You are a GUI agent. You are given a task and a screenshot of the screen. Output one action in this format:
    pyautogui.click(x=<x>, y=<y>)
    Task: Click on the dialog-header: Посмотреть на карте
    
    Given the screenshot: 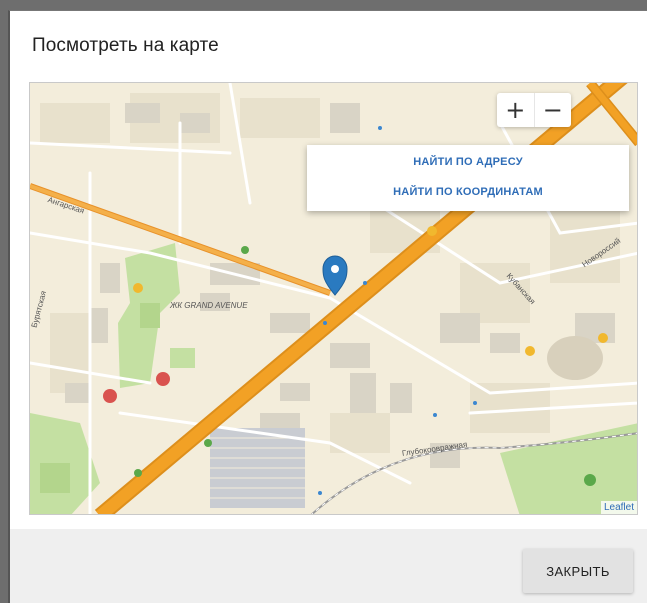 What is the action you would take?
    pyautogui.click(x=328, y=46)
    